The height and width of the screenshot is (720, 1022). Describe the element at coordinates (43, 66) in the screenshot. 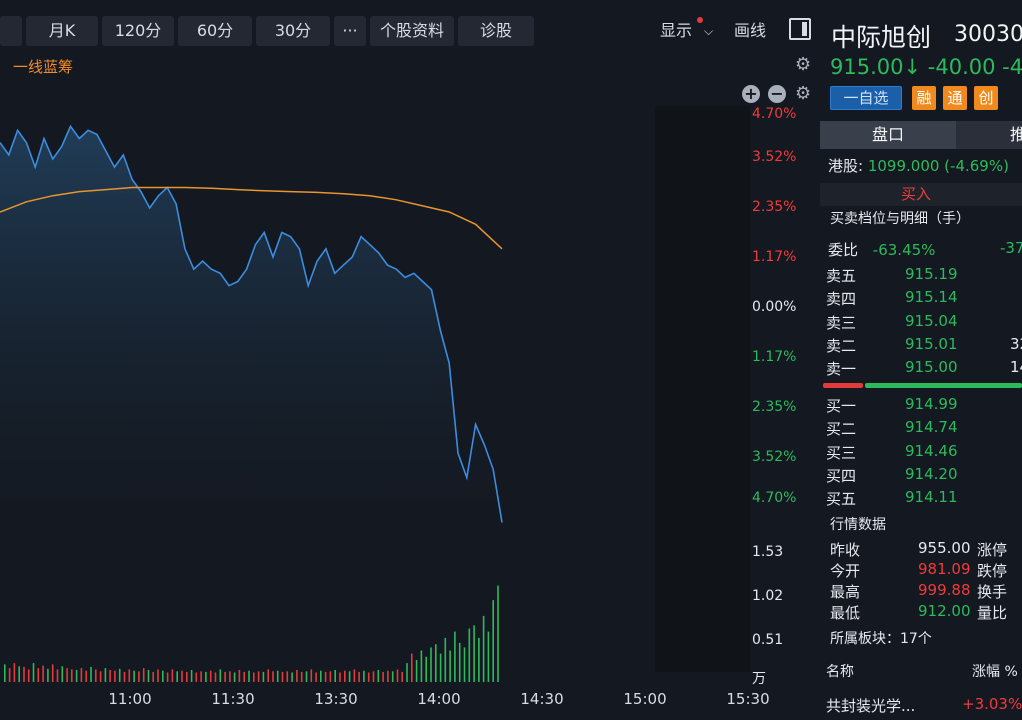

I see `indicator-label: 一线蓝筹` at that location.